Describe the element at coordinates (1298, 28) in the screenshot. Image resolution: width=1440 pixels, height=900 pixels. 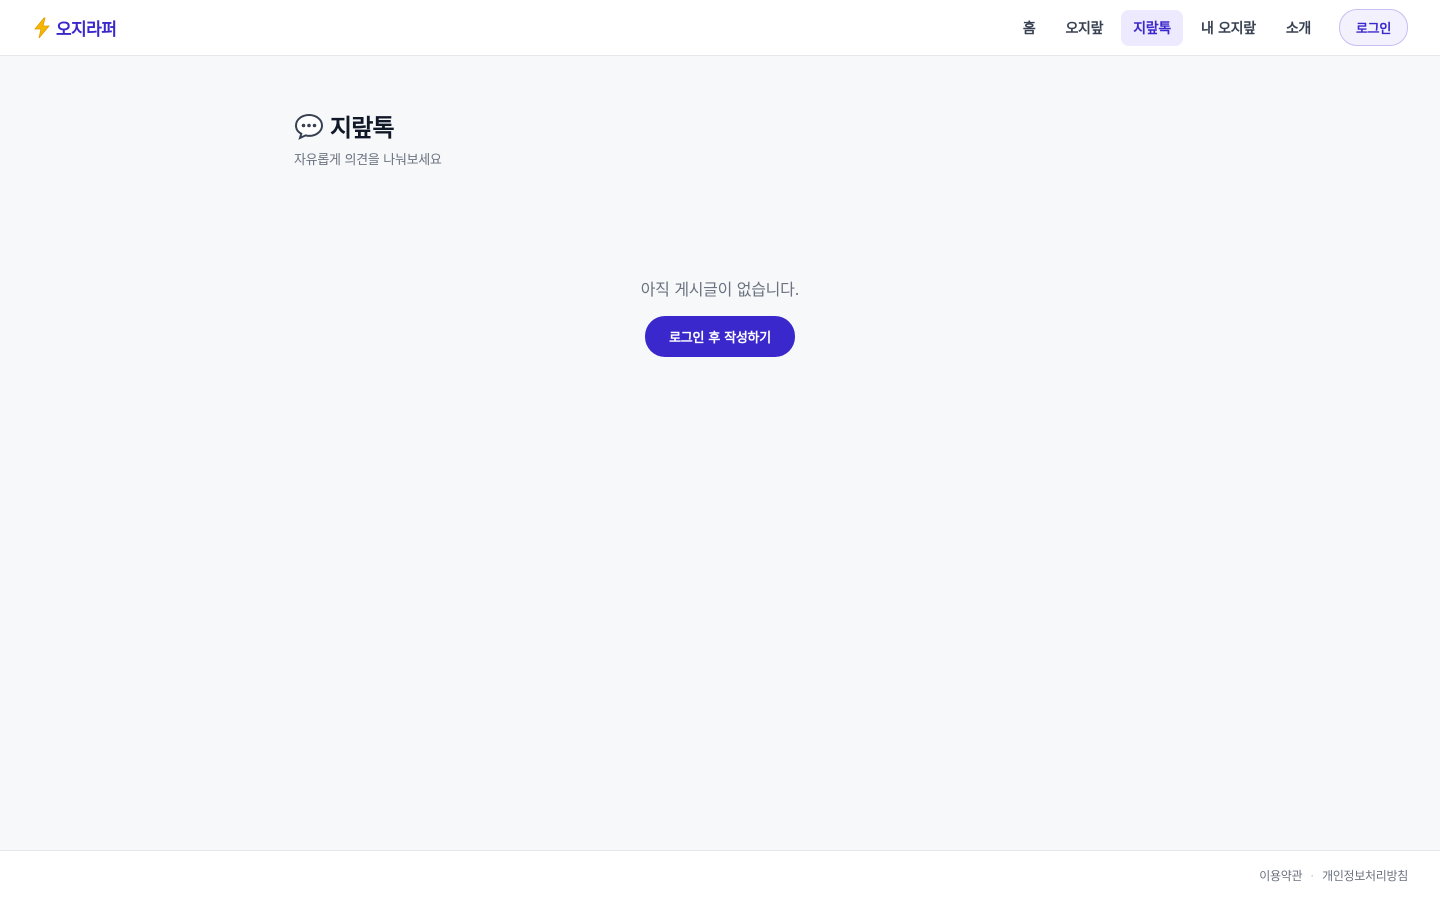
I see `nav-item-about: 소개` at that location.